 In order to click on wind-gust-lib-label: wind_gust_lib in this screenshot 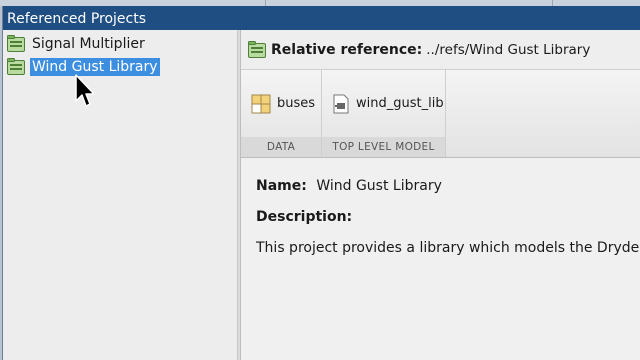, I will do `click(400, 103)`.